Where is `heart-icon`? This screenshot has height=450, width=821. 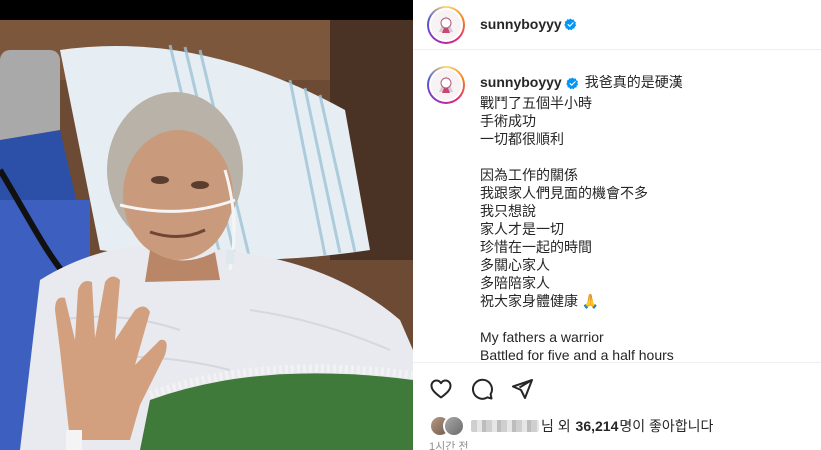
heart-icon is located at coordinates (441, 389).